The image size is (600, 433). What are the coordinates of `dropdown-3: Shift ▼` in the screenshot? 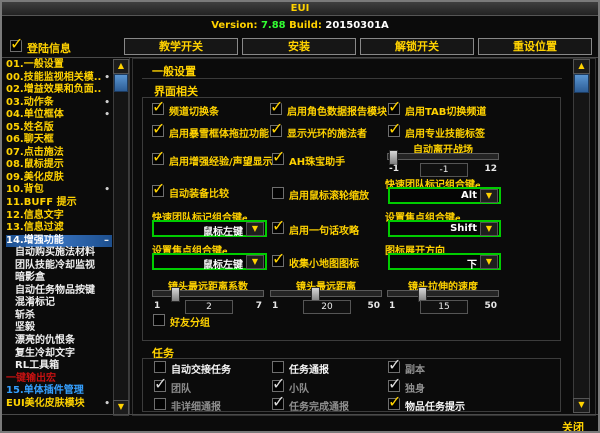 It's located at (444, 228).